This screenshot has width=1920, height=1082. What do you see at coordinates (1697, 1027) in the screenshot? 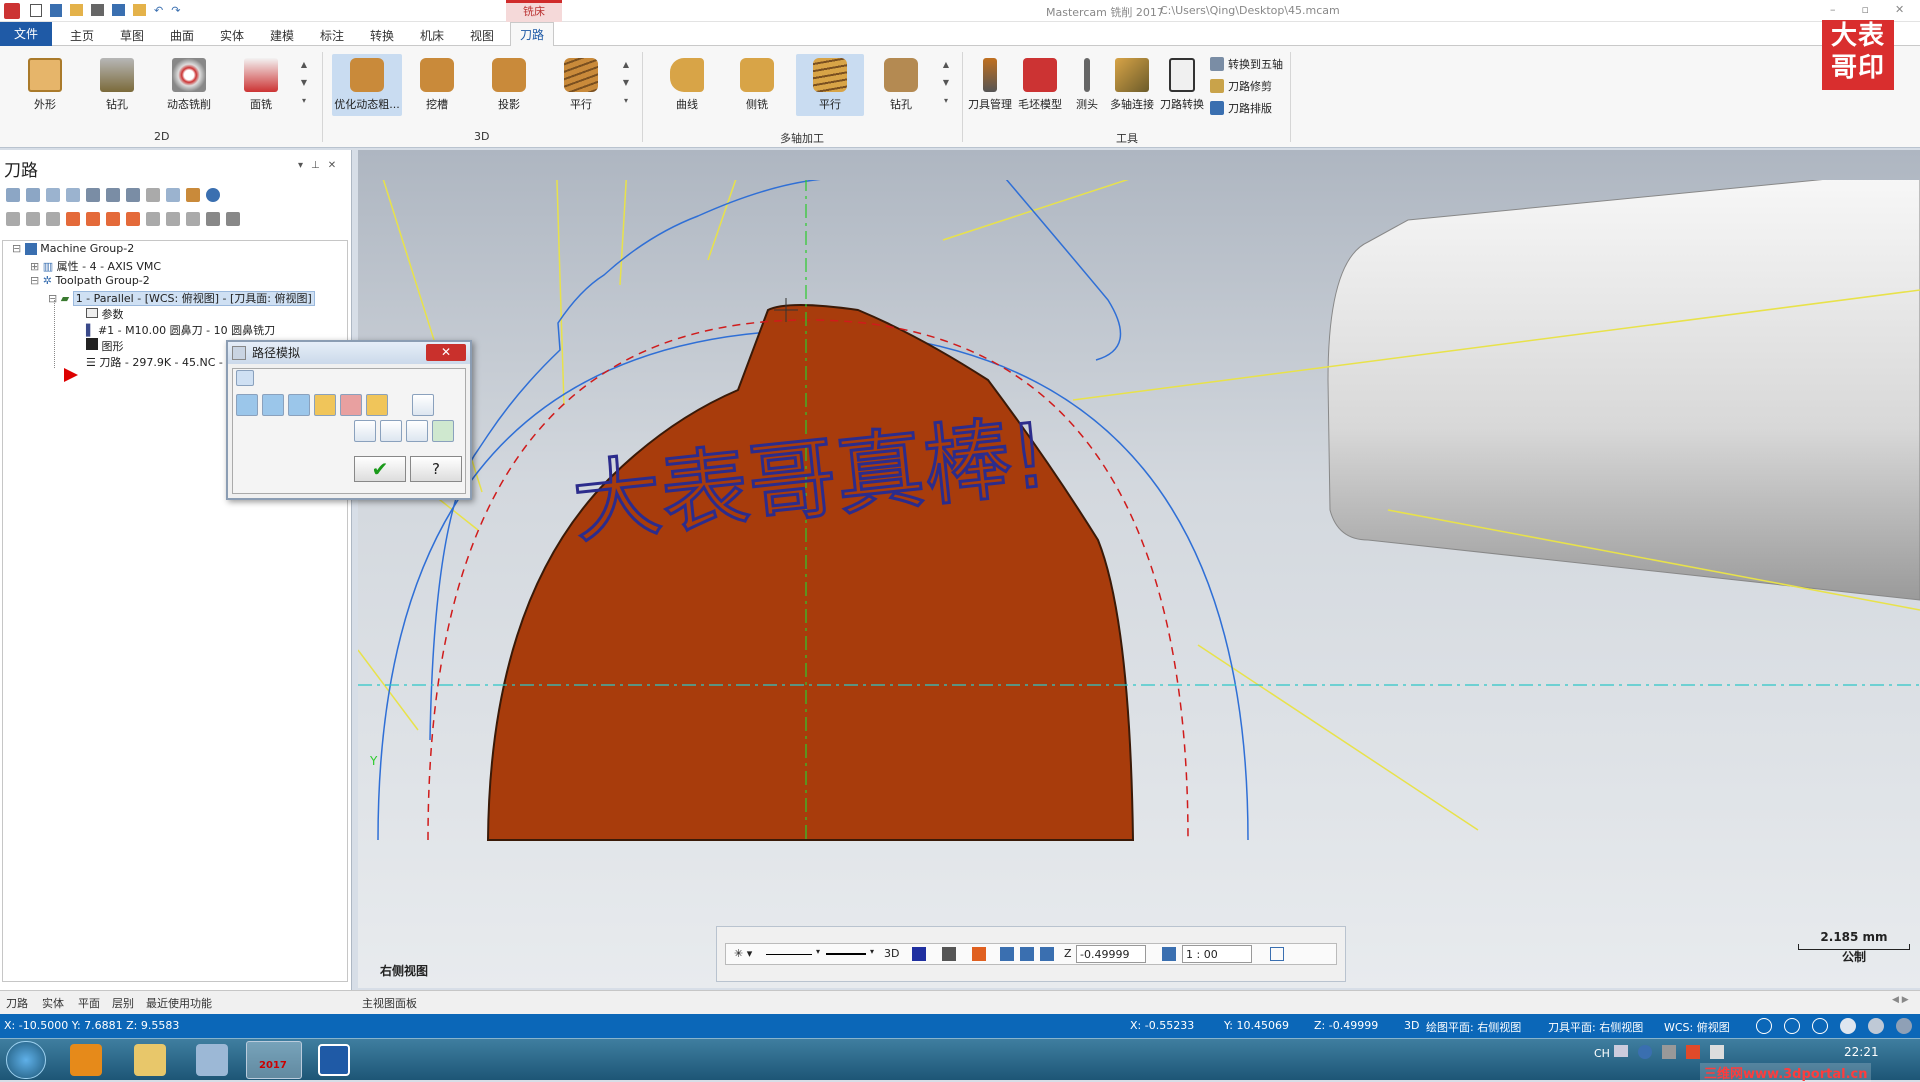
I see `status-wcs: WCS: 俯视图` at bounding box center [1697, 1027].